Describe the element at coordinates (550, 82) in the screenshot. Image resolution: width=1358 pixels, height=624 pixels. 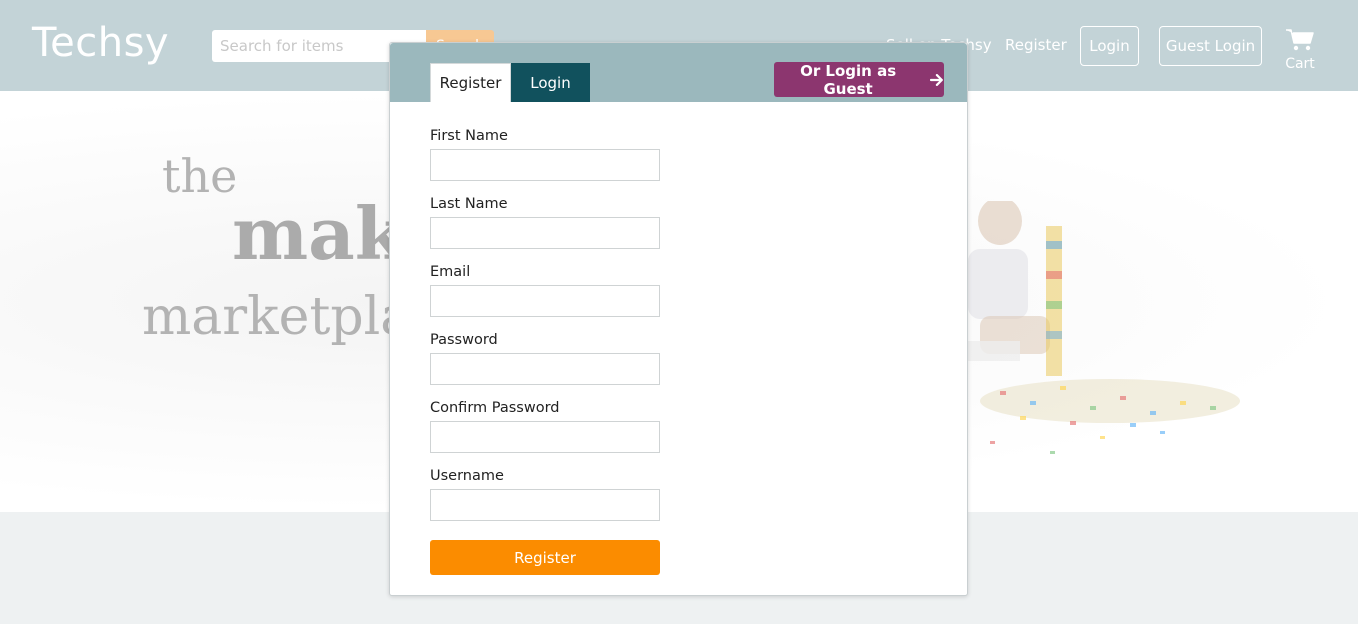
I see `tab-login: Login` at that location.